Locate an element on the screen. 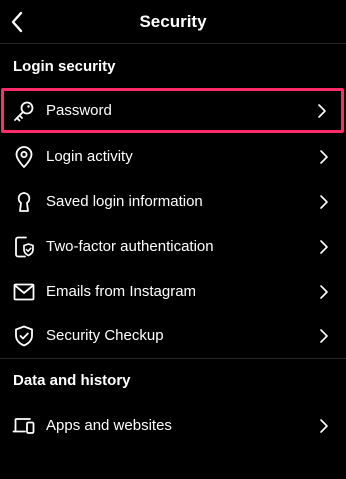  key-icon is located at coordinates (24, 111).